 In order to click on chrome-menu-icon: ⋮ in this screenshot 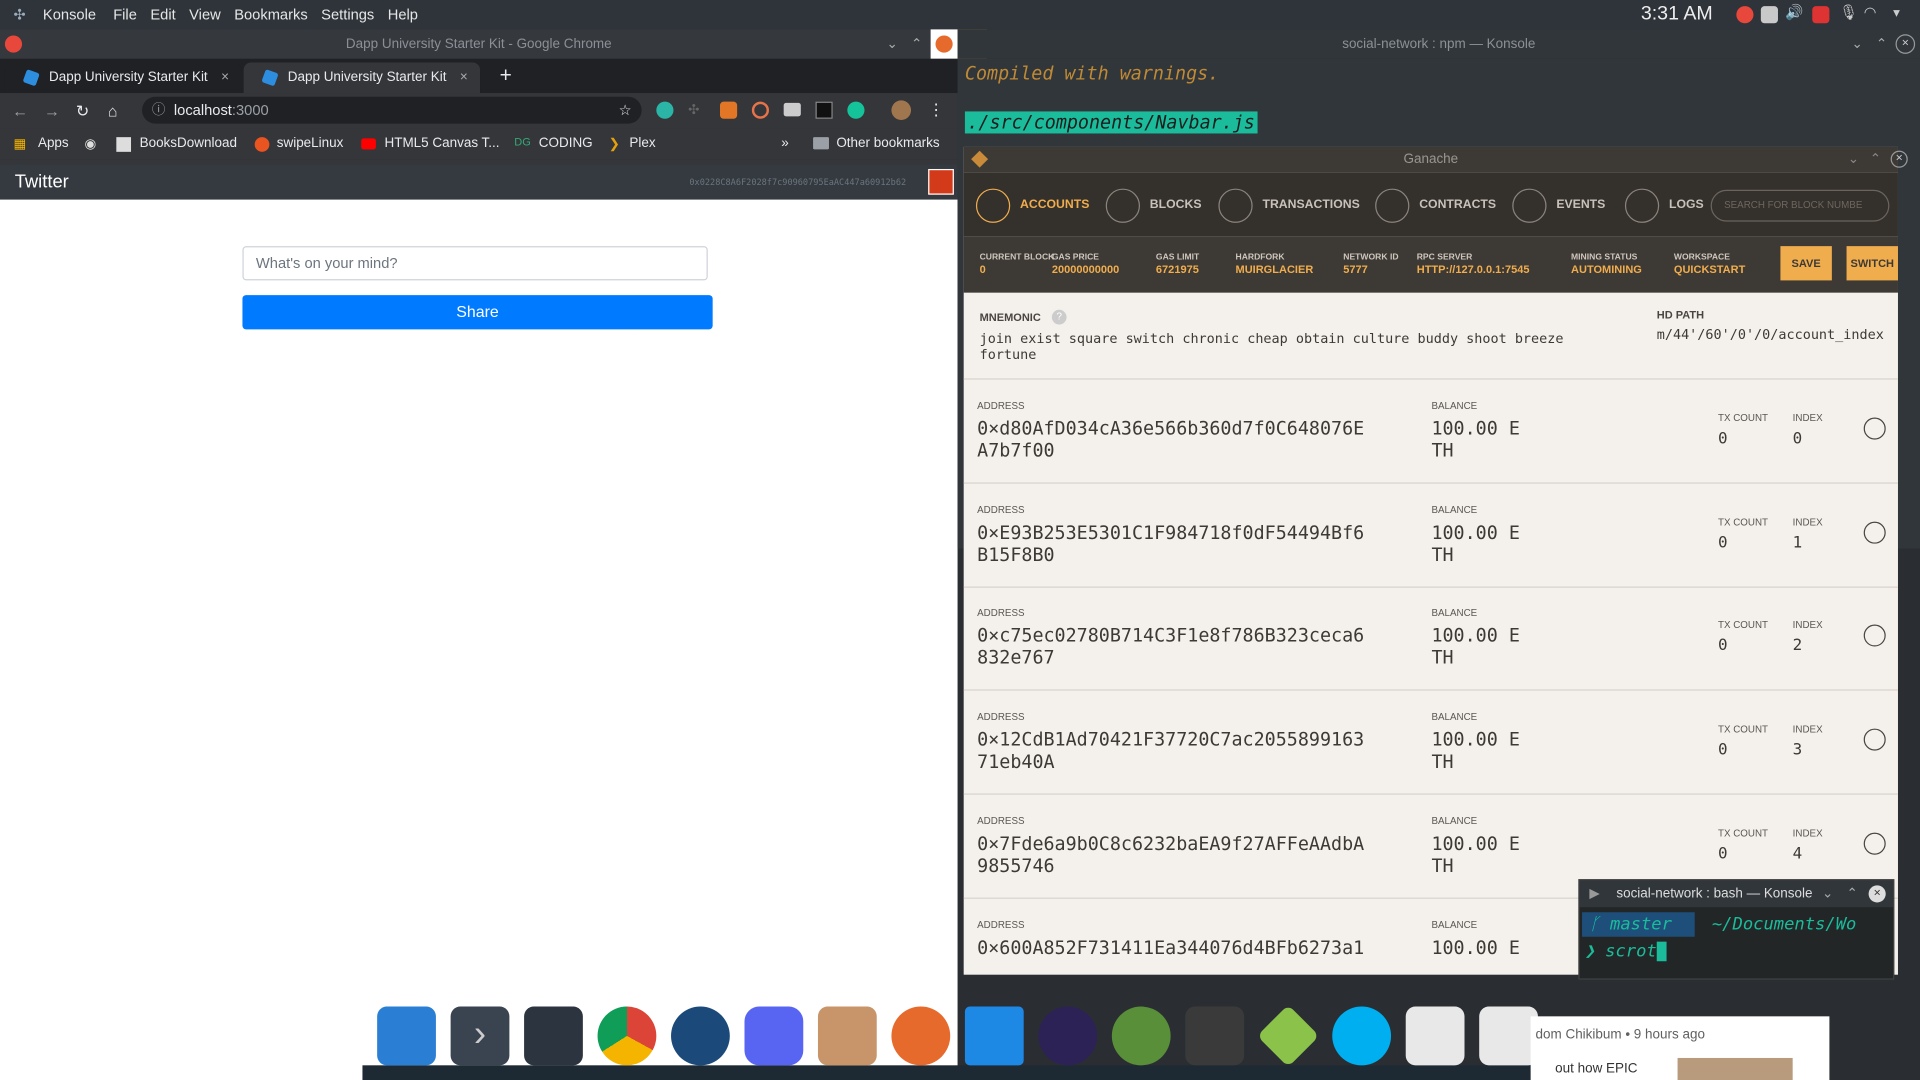, I will do `click(936, 110)`.